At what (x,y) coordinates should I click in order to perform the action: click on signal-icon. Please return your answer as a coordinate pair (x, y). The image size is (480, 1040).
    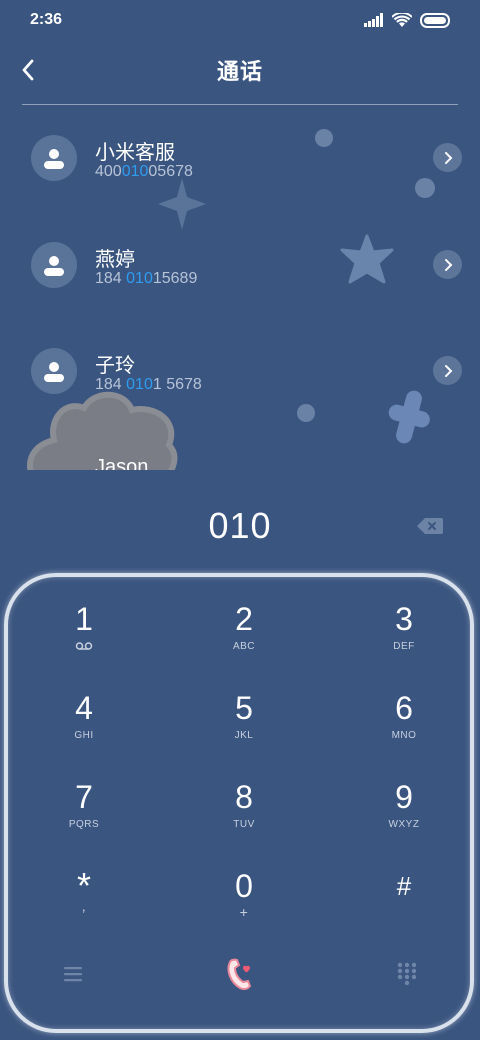
    Looking at the image, I should click on (373, 20).